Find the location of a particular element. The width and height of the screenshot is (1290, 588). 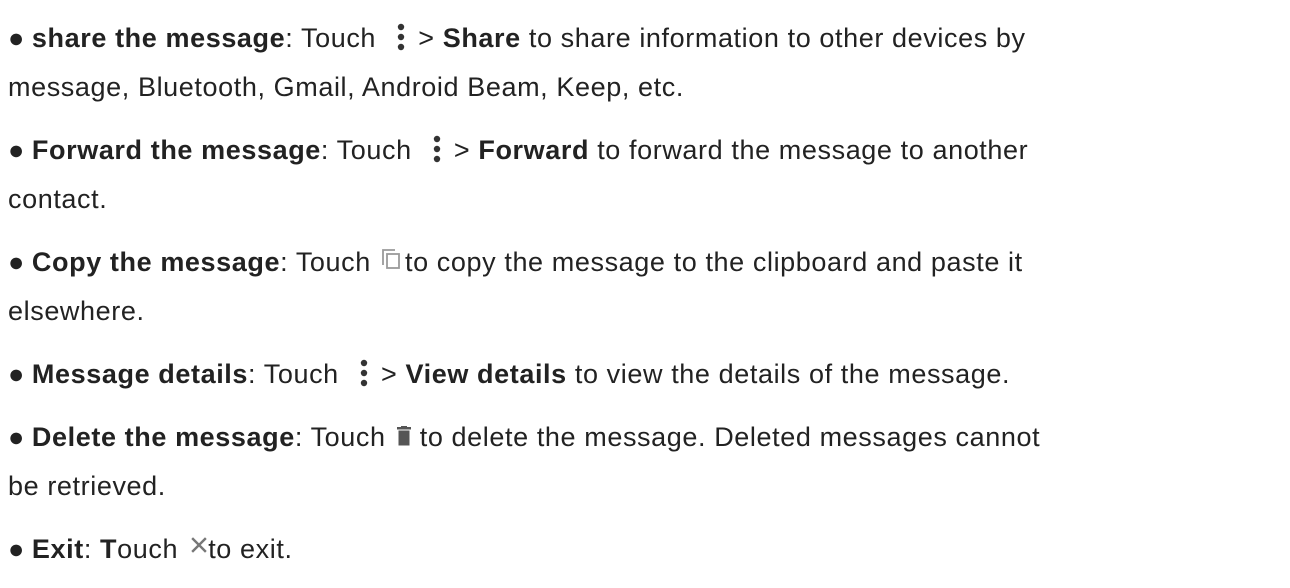

item-line: be retrieved. is located at coordinates (643, 486).